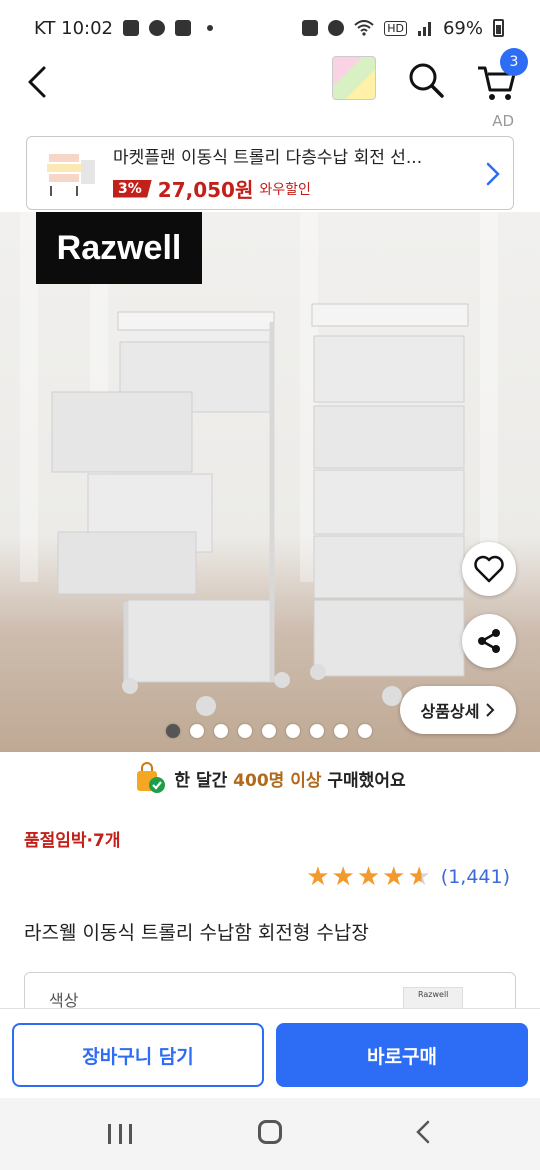 The height and width of the screenshot is (1170, 540). Describe the element at coordinates (151, 777) in the screenshot. I see `shopping-bag-check-icon` at that location.